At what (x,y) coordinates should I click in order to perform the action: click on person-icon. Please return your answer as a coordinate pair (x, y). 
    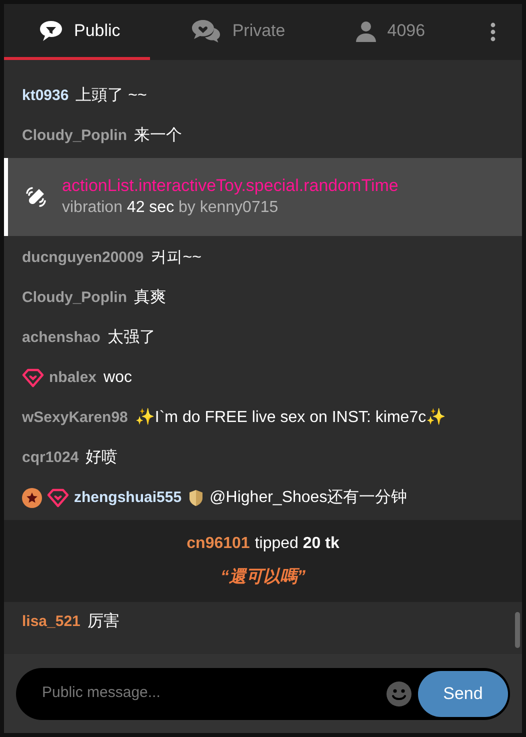
    Looking at the image, I should click on (366, 31).